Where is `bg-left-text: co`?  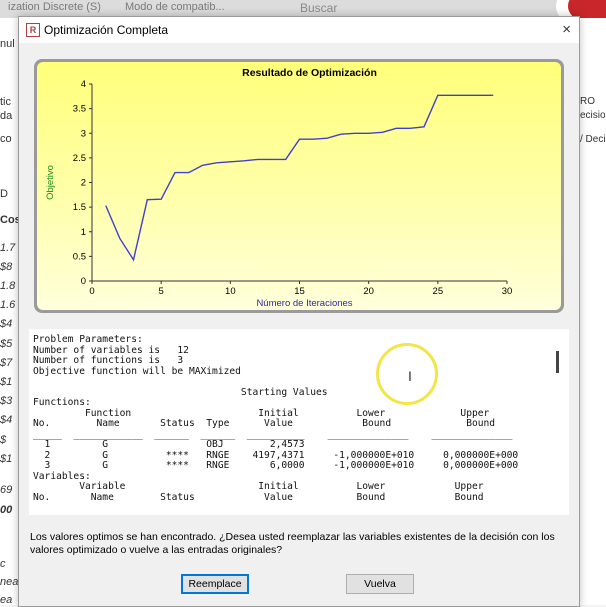 bg-left-text: co is located at coordinates (6, 139).